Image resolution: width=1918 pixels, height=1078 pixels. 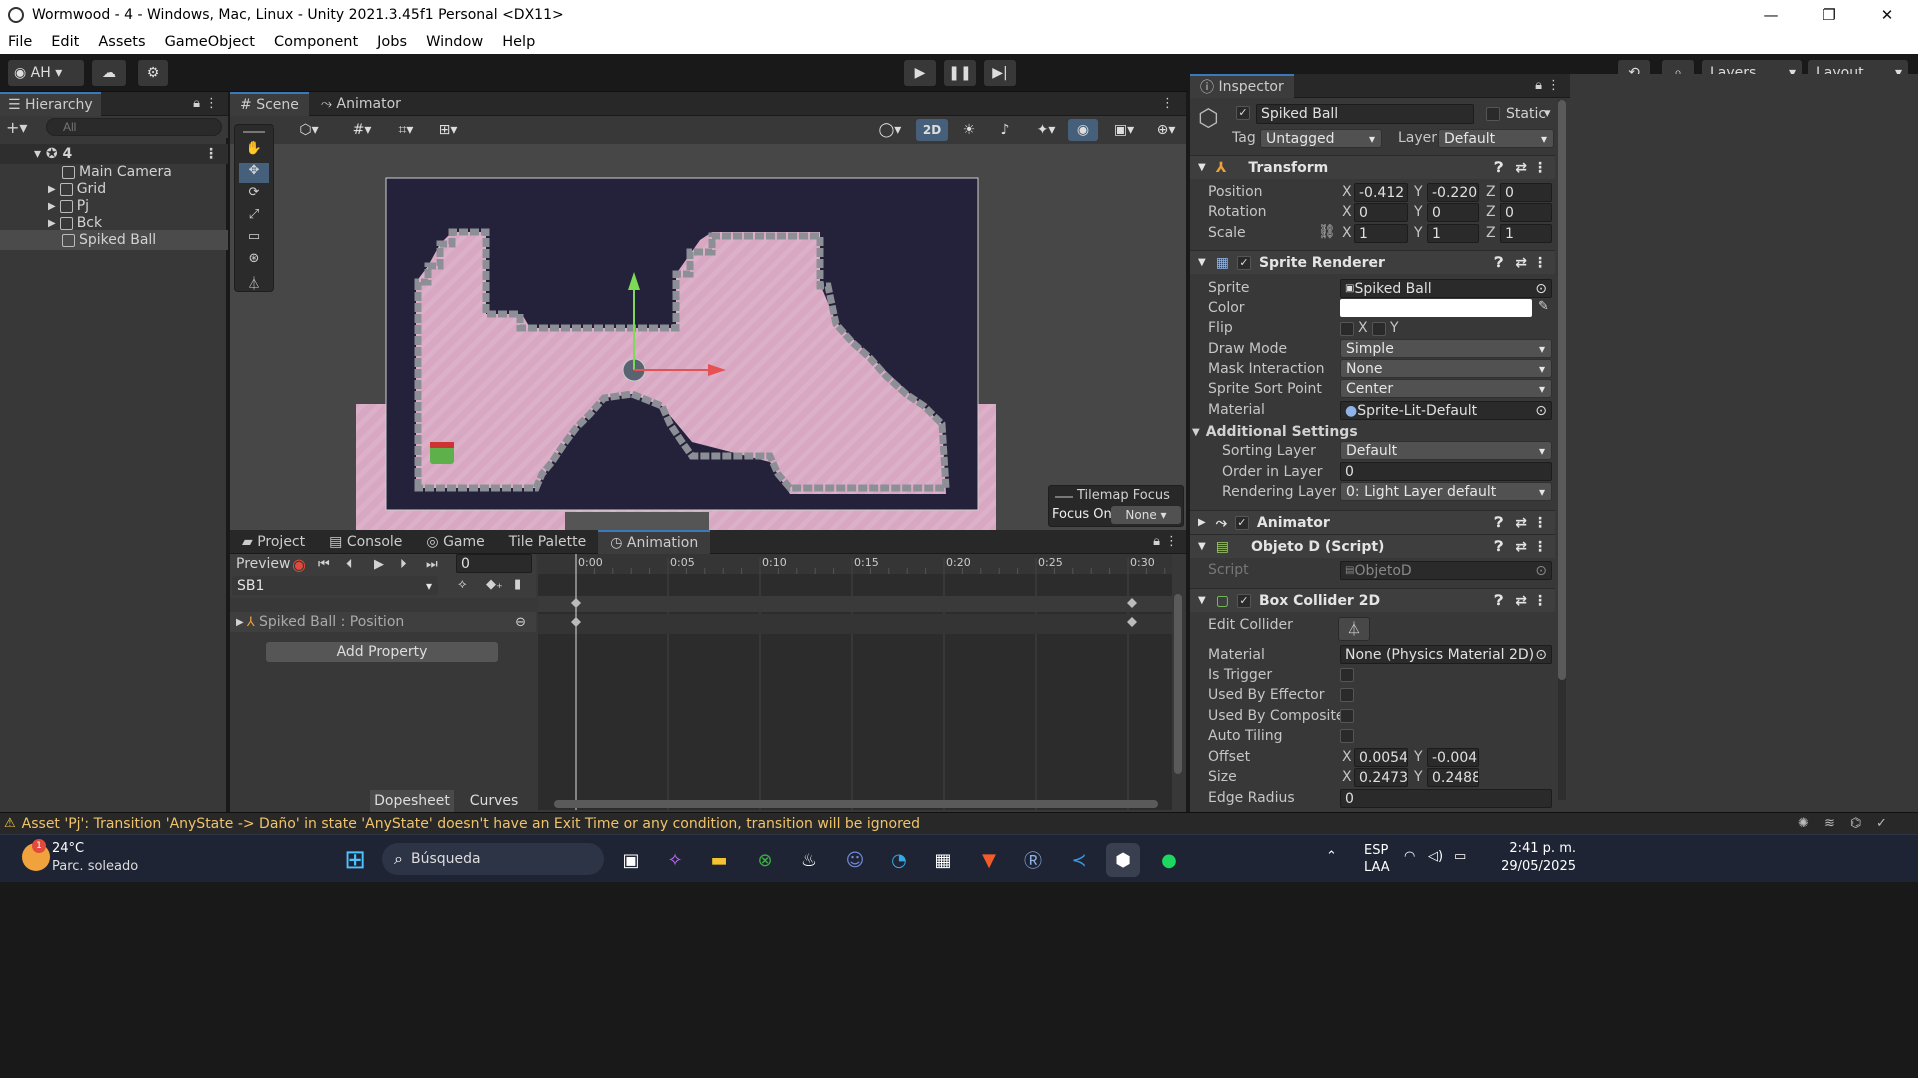 I want to click on object-name-input: Spiked Ball, so click(x=1365, y=114).